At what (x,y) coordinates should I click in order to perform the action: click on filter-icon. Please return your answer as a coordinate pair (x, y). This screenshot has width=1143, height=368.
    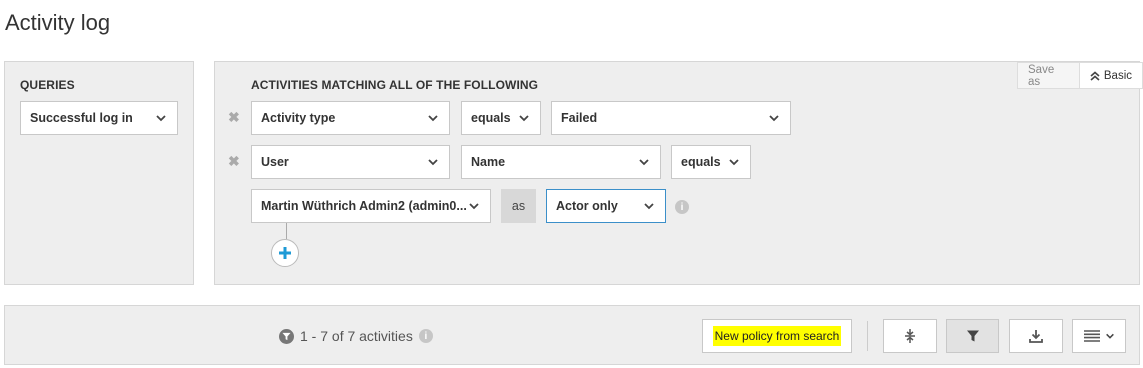
    Looking at the image, I should click on (286, 336).